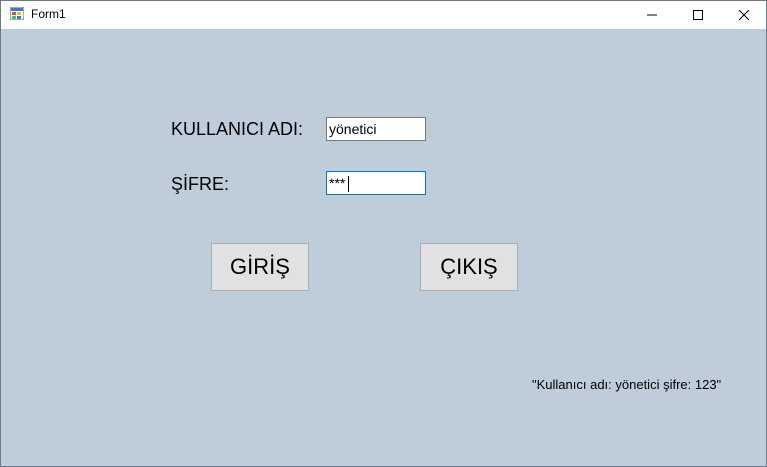 The width and height of the screenshot is (767, 467). I want to click on app-icon, so click(17, 13).